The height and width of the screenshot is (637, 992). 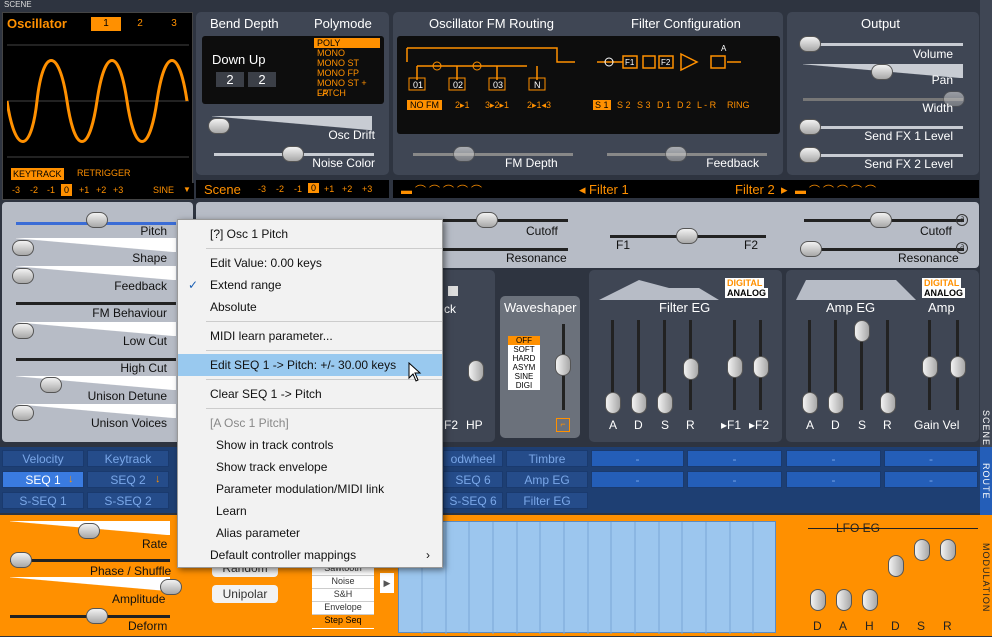 What do you see at coordinates (101, 190) in the screenshot?
I see `osc-octave-p2: +2` at bounding box center [101, 190].